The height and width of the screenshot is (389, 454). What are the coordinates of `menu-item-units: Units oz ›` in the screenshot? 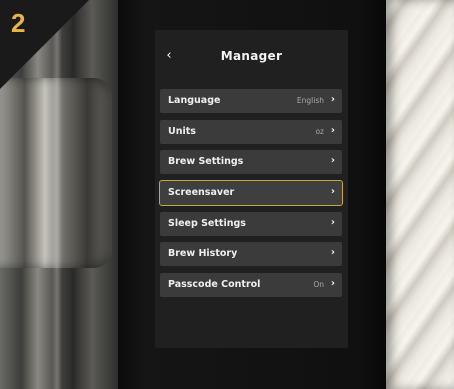 It's located at (251, 131).